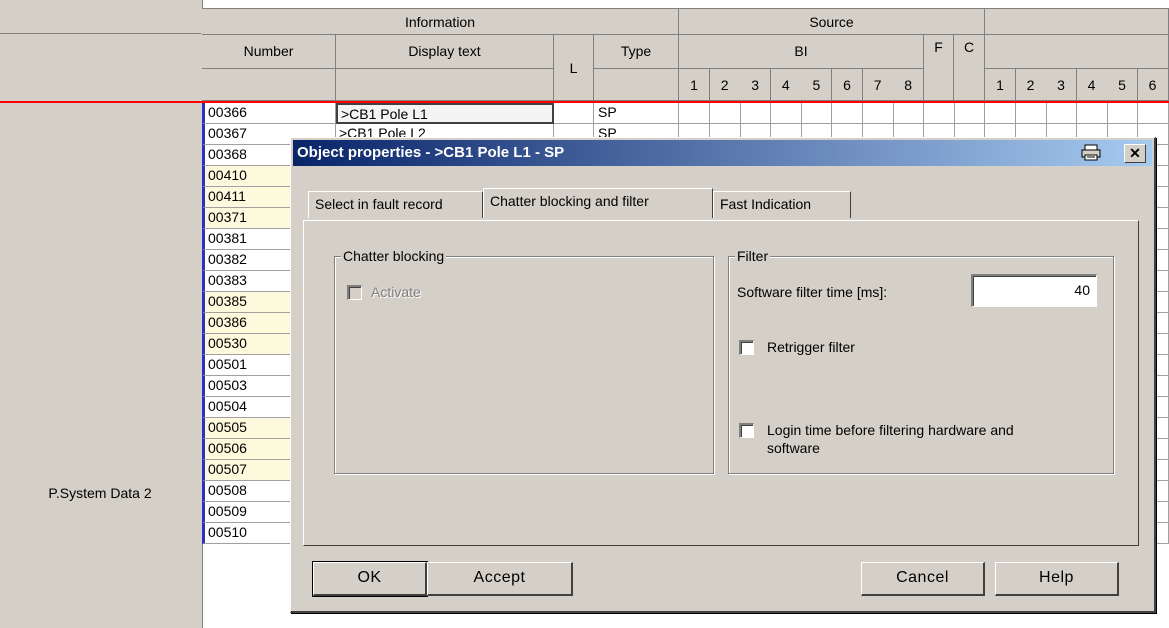 This screenshot has width=1169, height=628. Describe the element at coordinates (1122, 85) in the screenshot. I see `dest-col-header: 5` at that location.